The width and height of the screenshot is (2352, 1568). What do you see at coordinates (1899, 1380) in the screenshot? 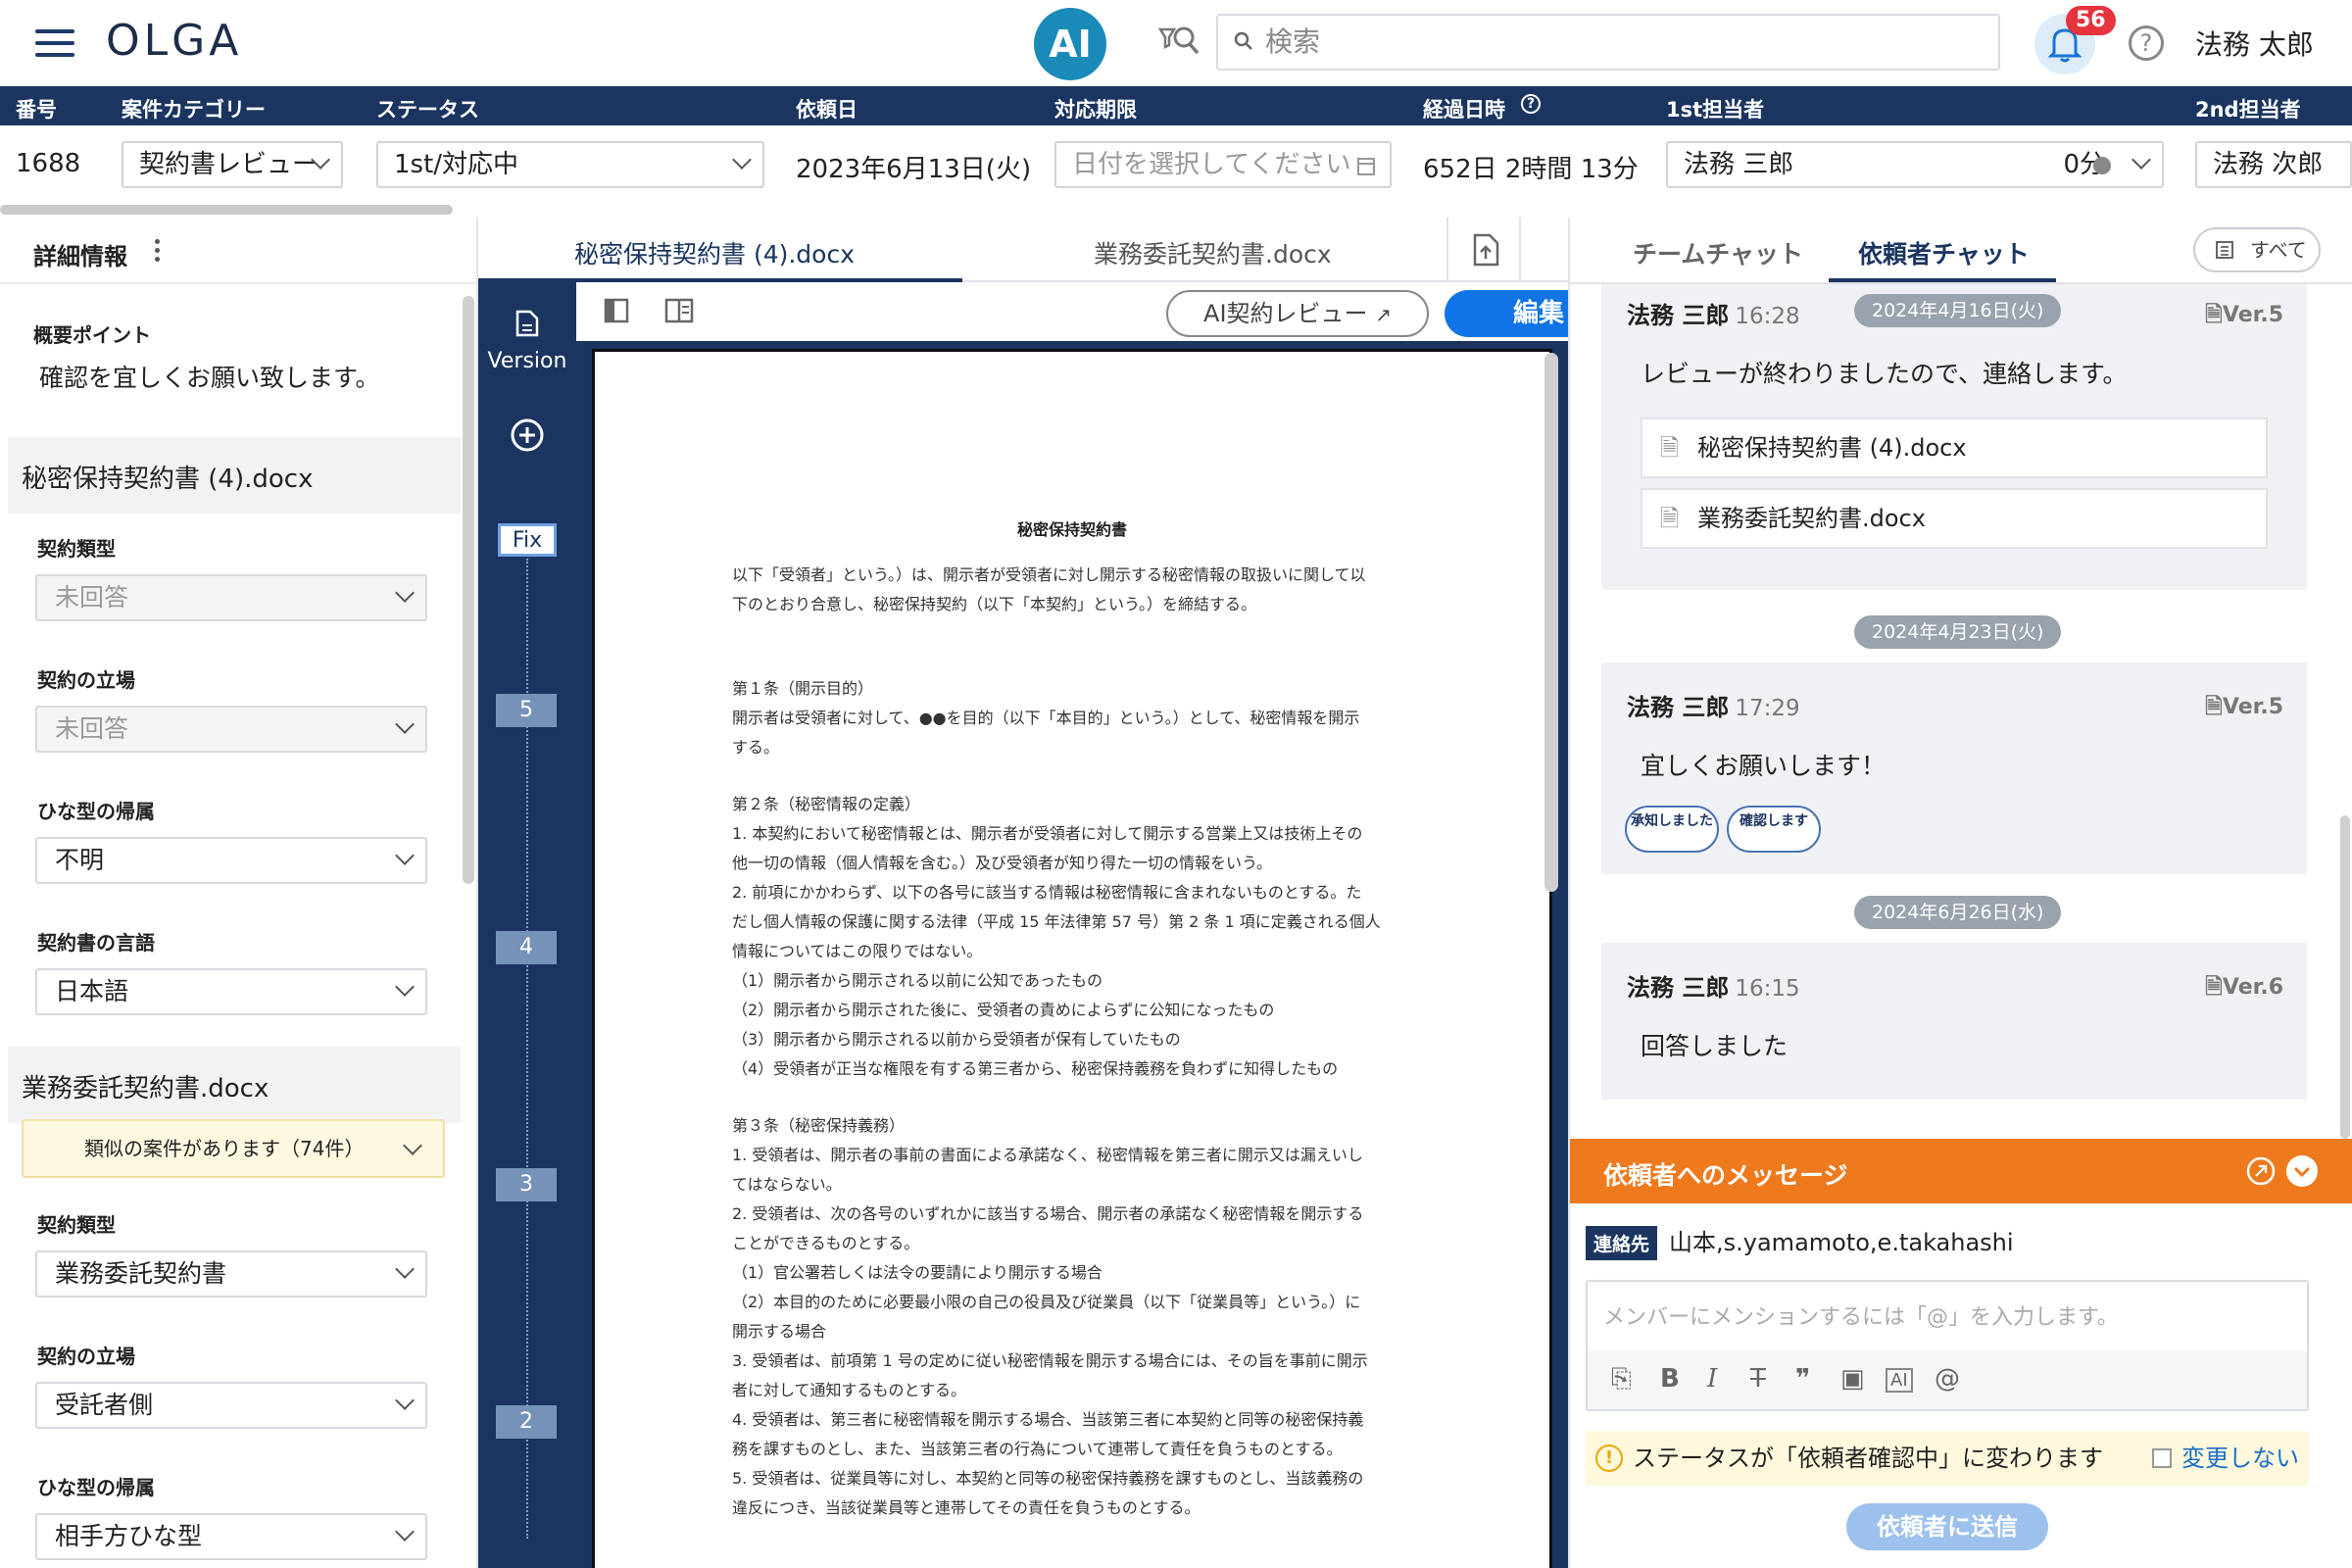
I see `ai-assist-icon: AI` at bounding box center [1899, 1380].